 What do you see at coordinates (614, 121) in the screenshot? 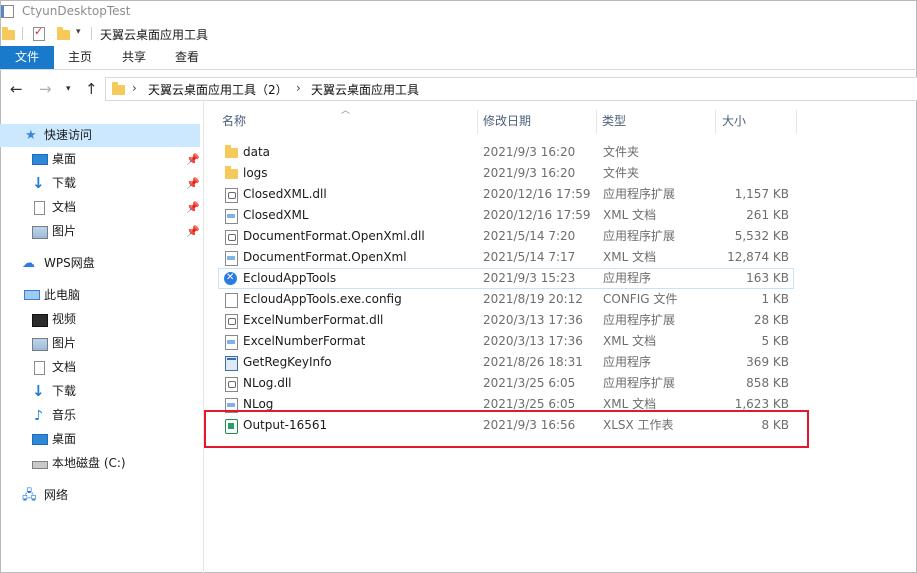
I see `column-header-type: 类型` at bounding box center [614, 121].